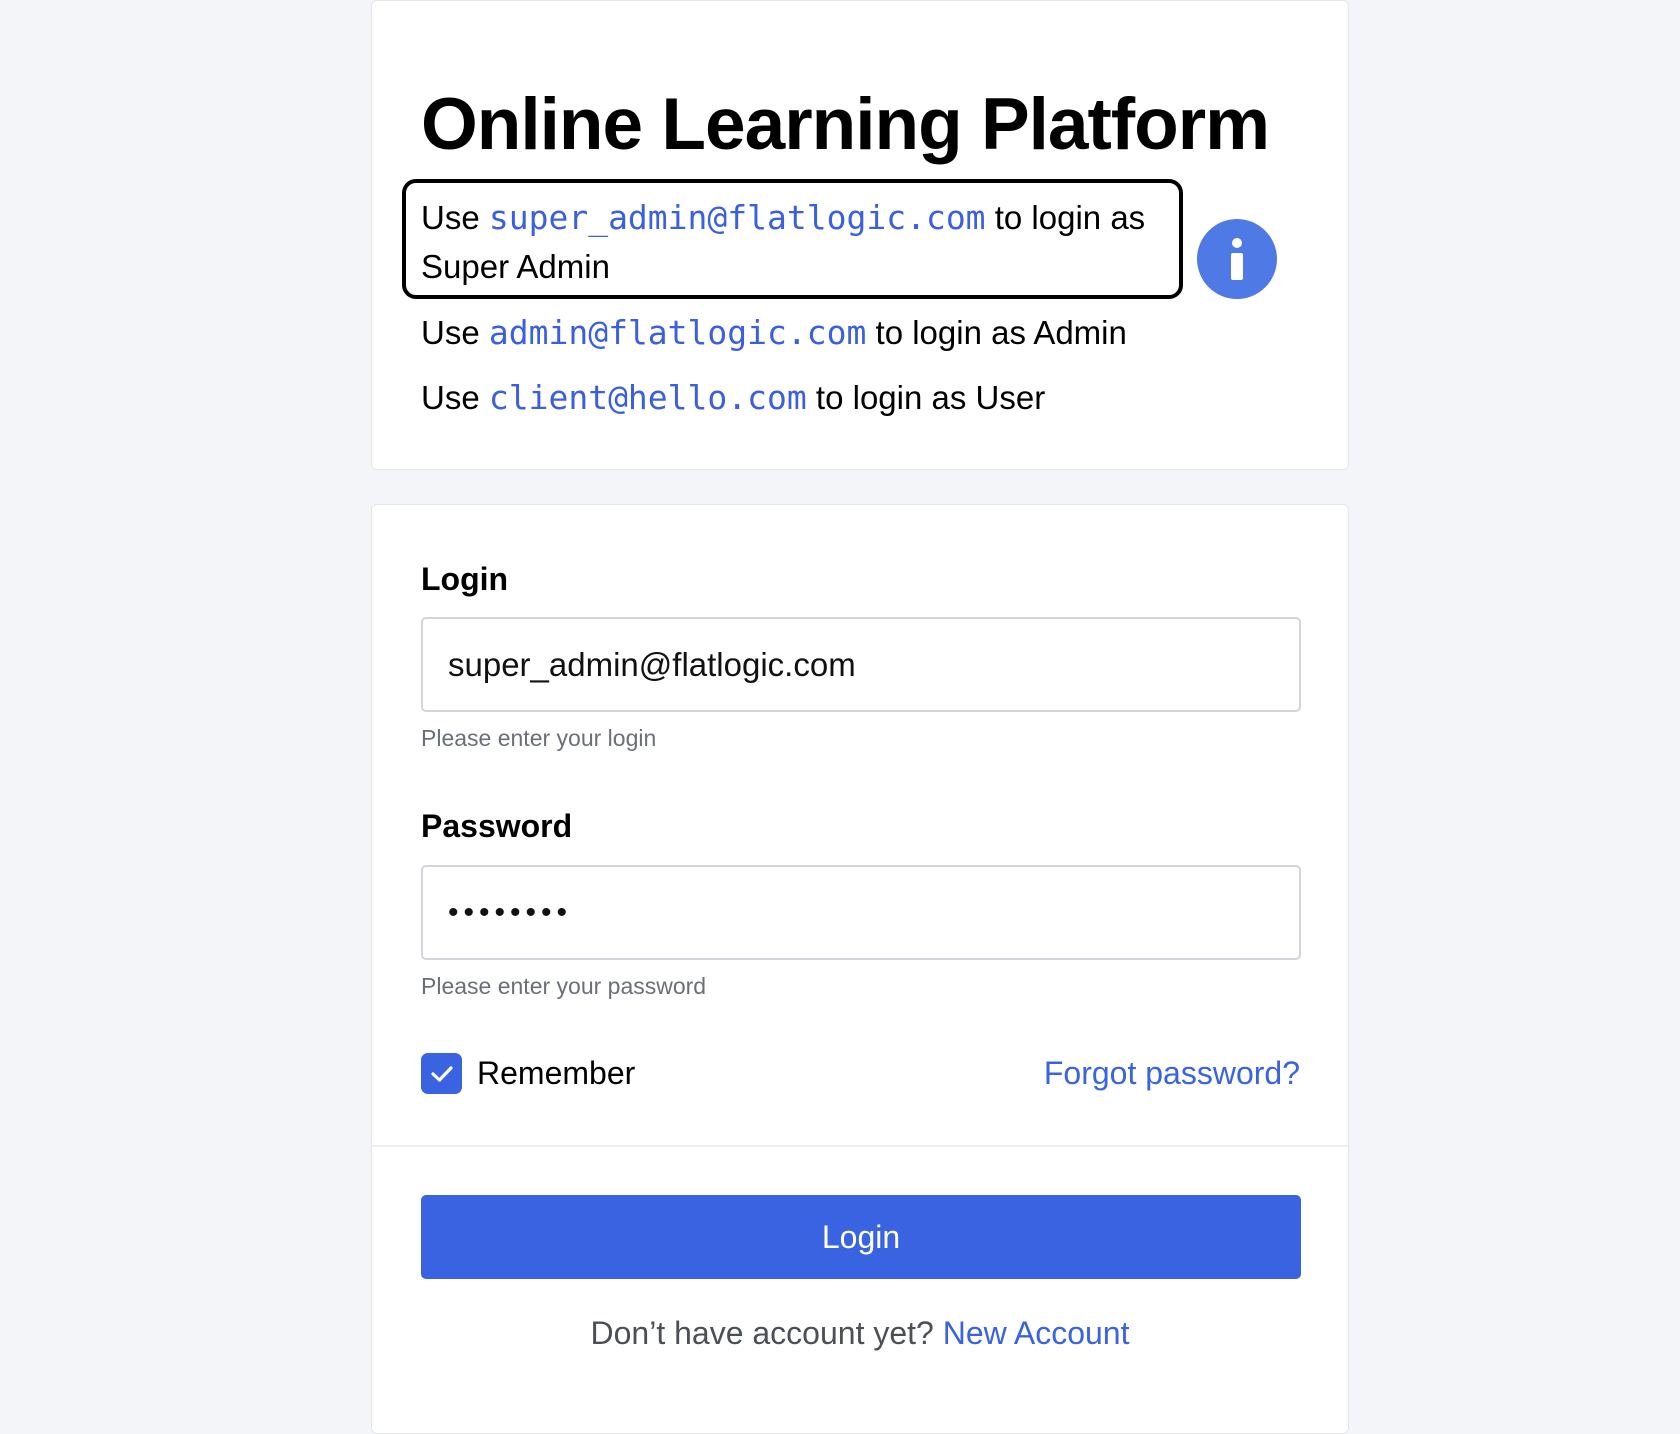 Image resolution: width=1680 pixels, height=1434 pixels. What do you see at coordinates (1237, 259) in the screenshot?
I see `info-icon` at bounding box center [1237, 259].